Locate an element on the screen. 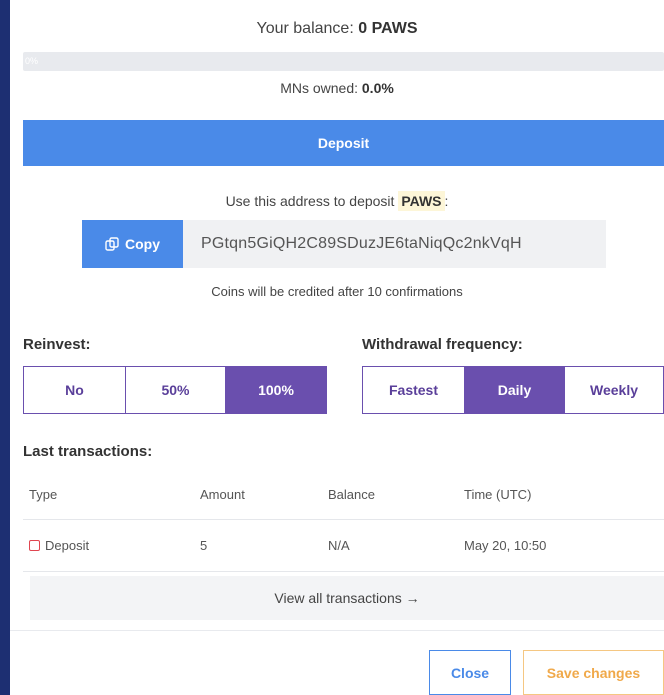  reinvest-option-100: 100% is located at coordinates (276, 390).